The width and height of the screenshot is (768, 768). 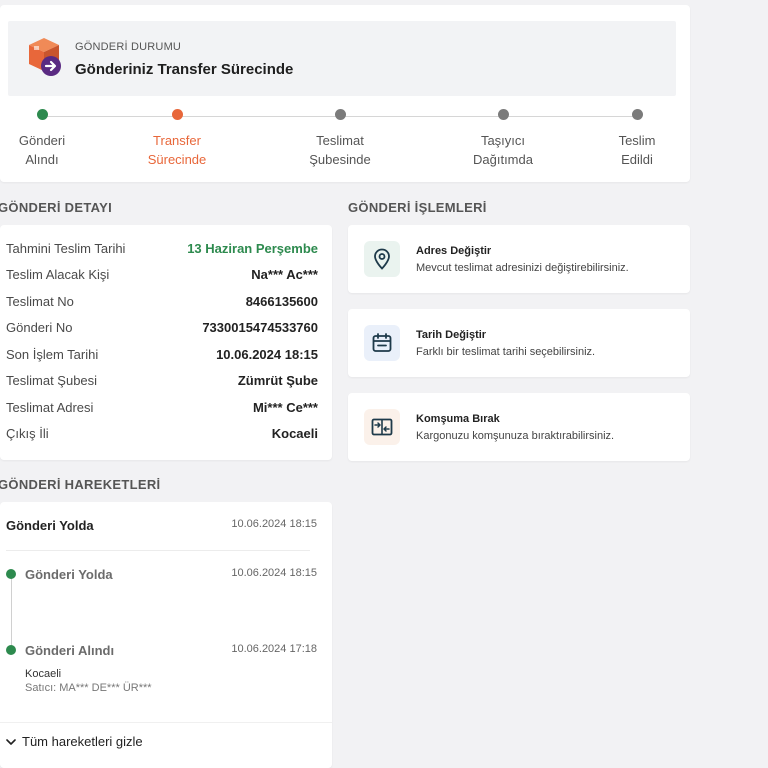 What do you see at coordinates (50, 407) in the screenshot?
I see `detail-key: Teslimat Adresi` at bounding box center [50, 407].